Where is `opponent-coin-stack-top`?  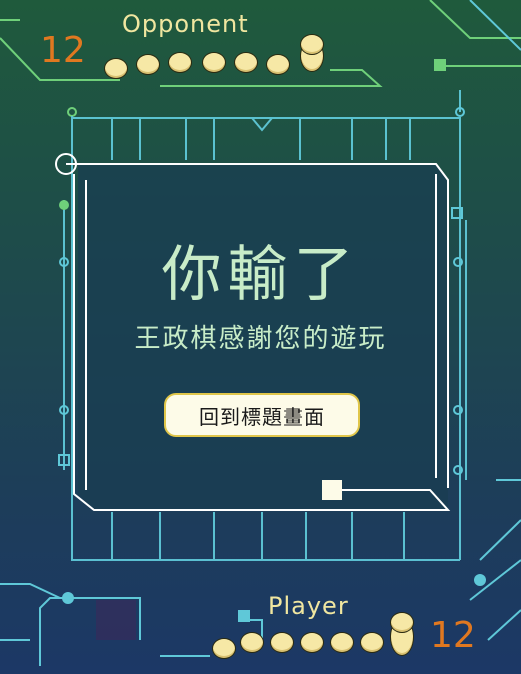
opponent-coin-stack-top is located at coordinates (312, 44).